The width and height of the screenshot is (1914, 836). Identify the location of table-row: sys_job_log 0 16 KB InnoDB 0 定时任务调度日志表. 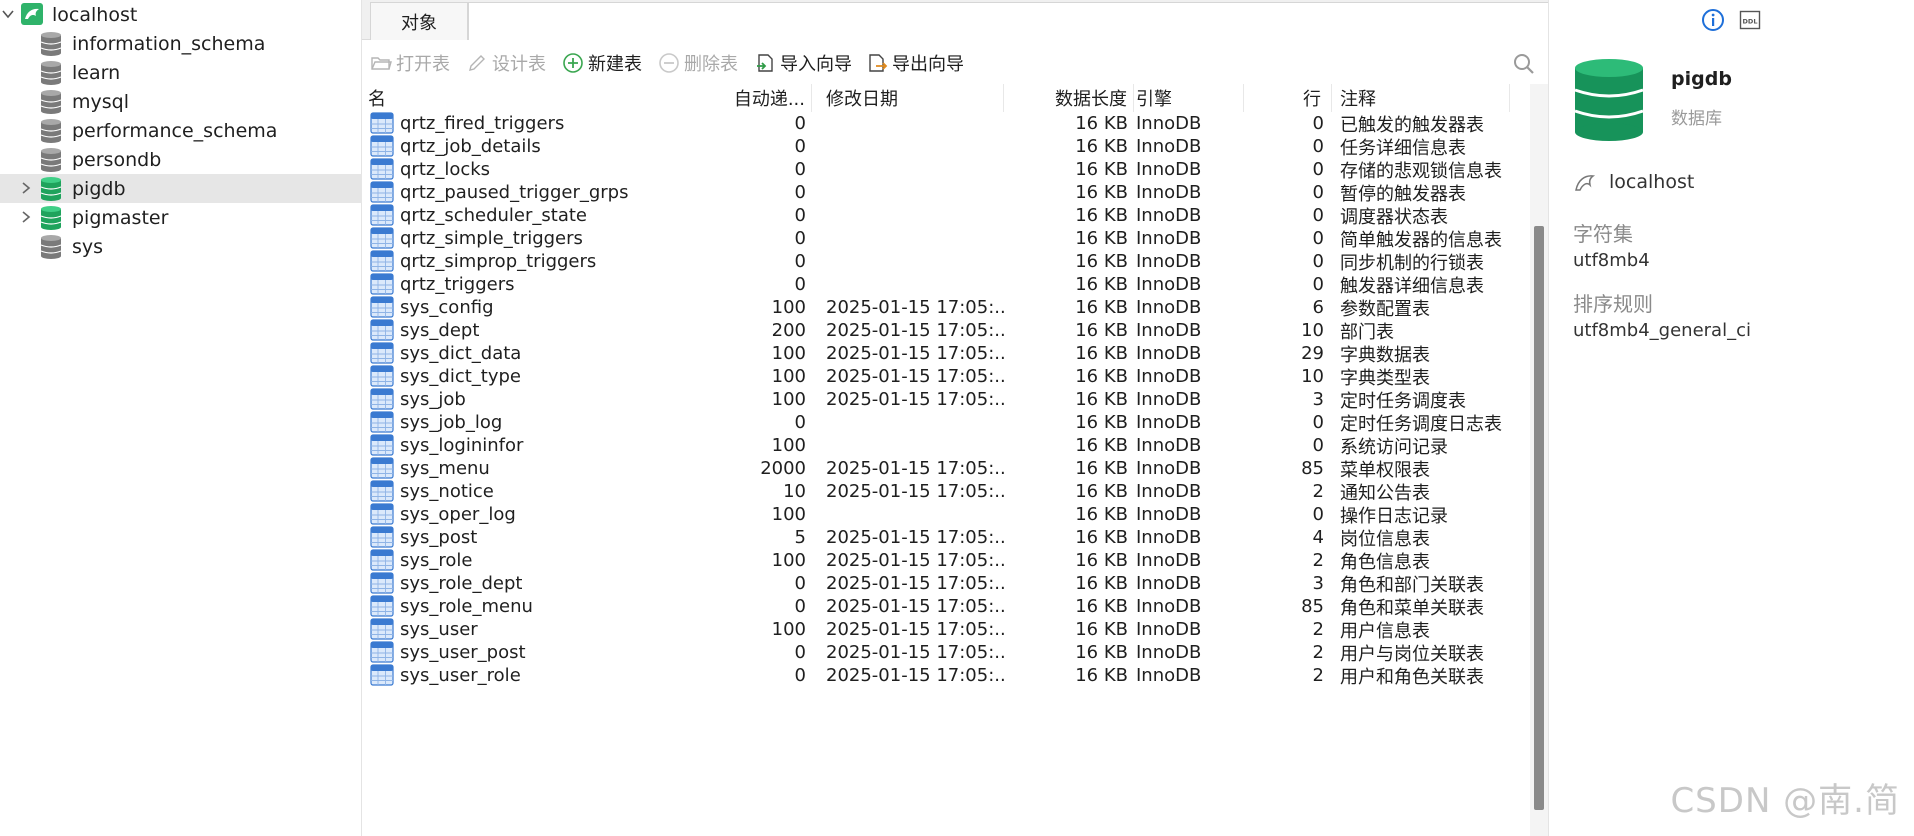
(947, 422).